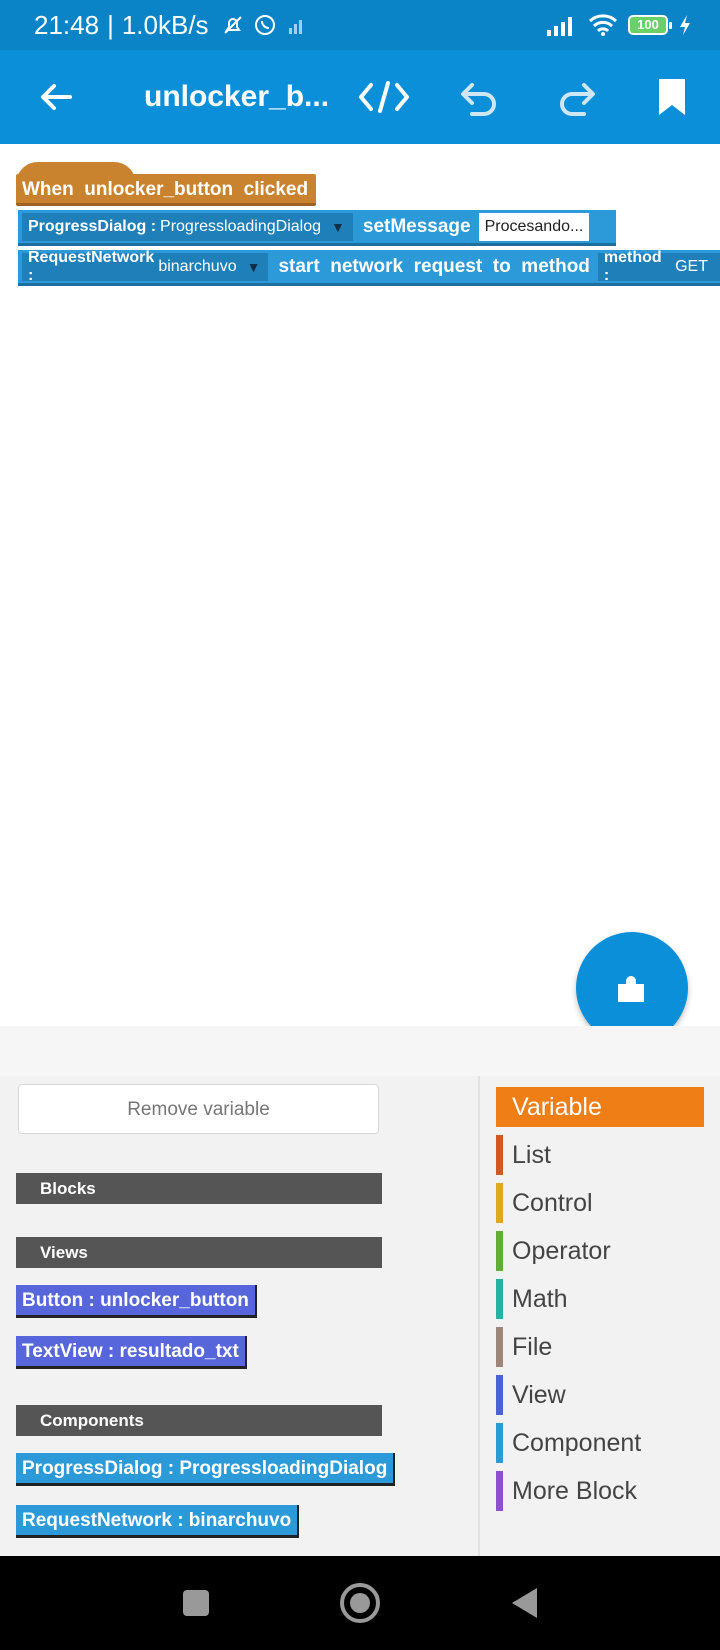  Describe the element at coordinates (600, 1347) in the screenshot. I see `category-item-file: File` at that location.